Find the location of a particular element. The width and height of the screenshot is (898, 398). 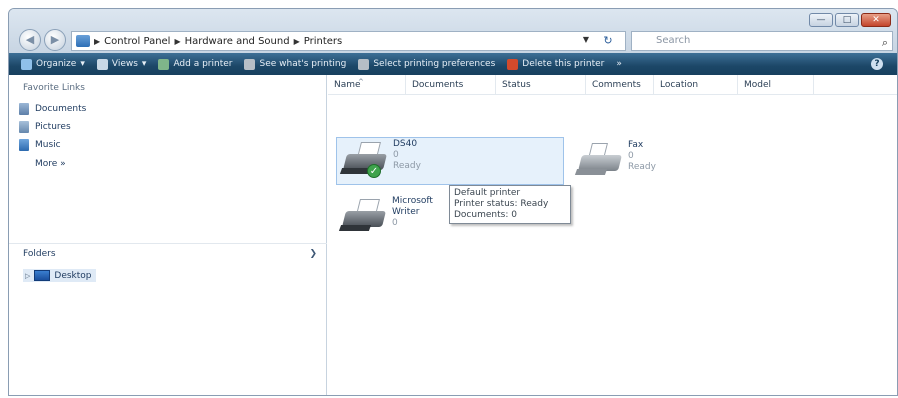

navigation-buttons: ◀ ▶ is located at coordinates (42, 40).